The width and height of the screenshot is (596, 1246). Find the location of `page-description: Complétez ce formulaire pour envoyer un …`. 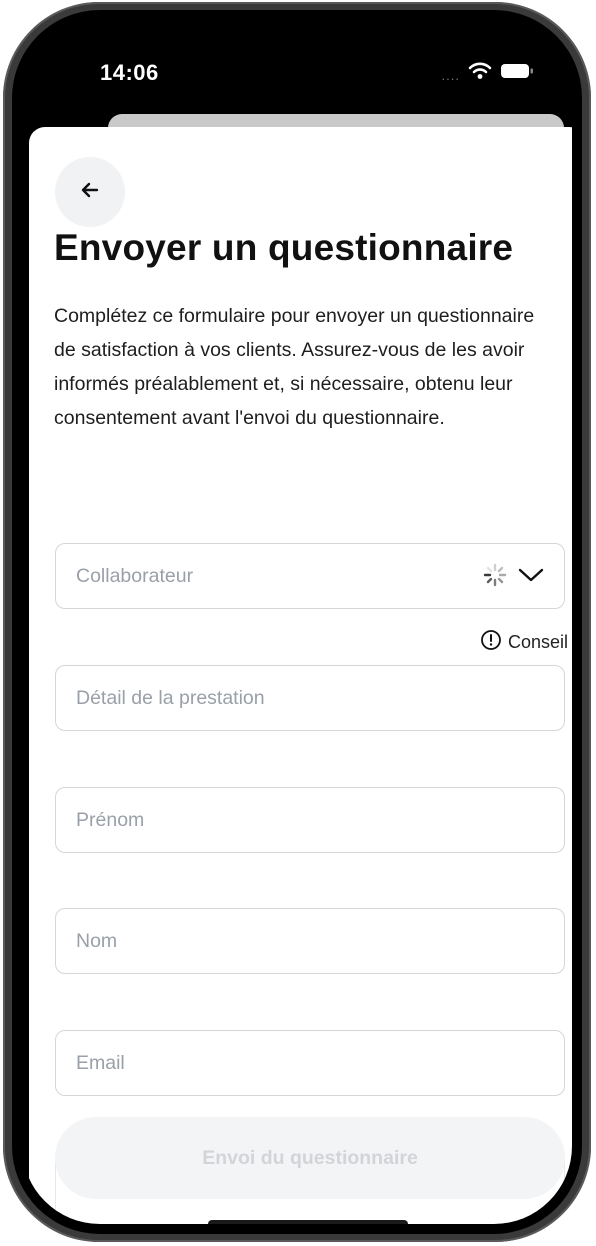

page-description: Complétez ce formulaire pour envoyer un … is located at coordinates (294, 367).